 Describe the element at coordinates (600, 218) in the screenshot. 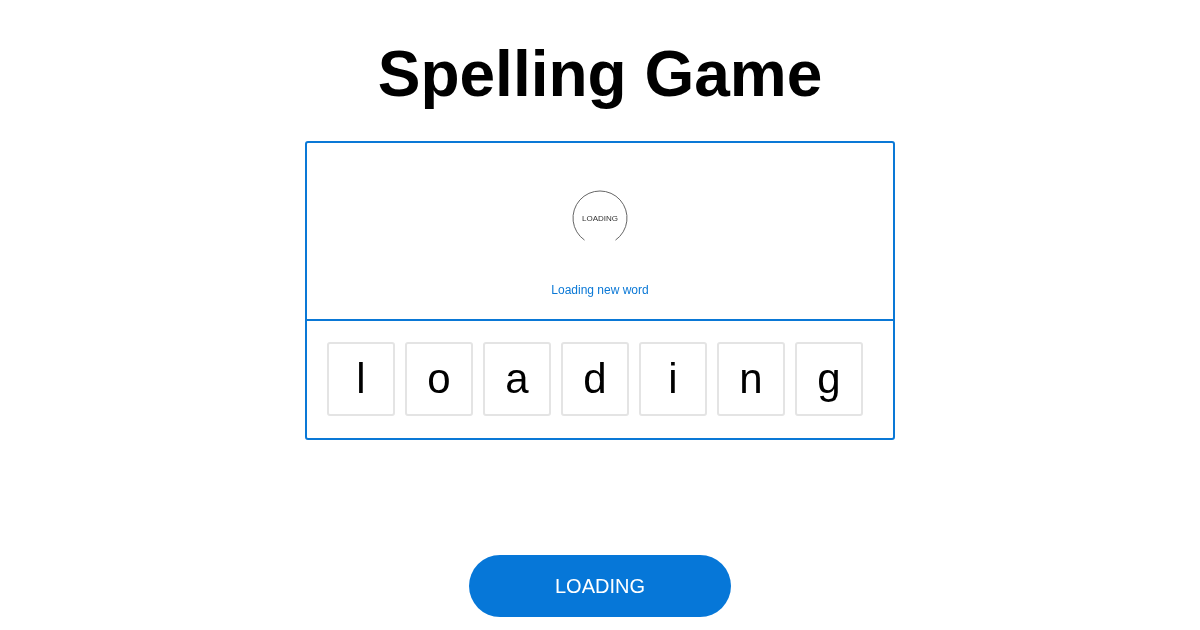

I see `spinner-label: LOADING` at that location.